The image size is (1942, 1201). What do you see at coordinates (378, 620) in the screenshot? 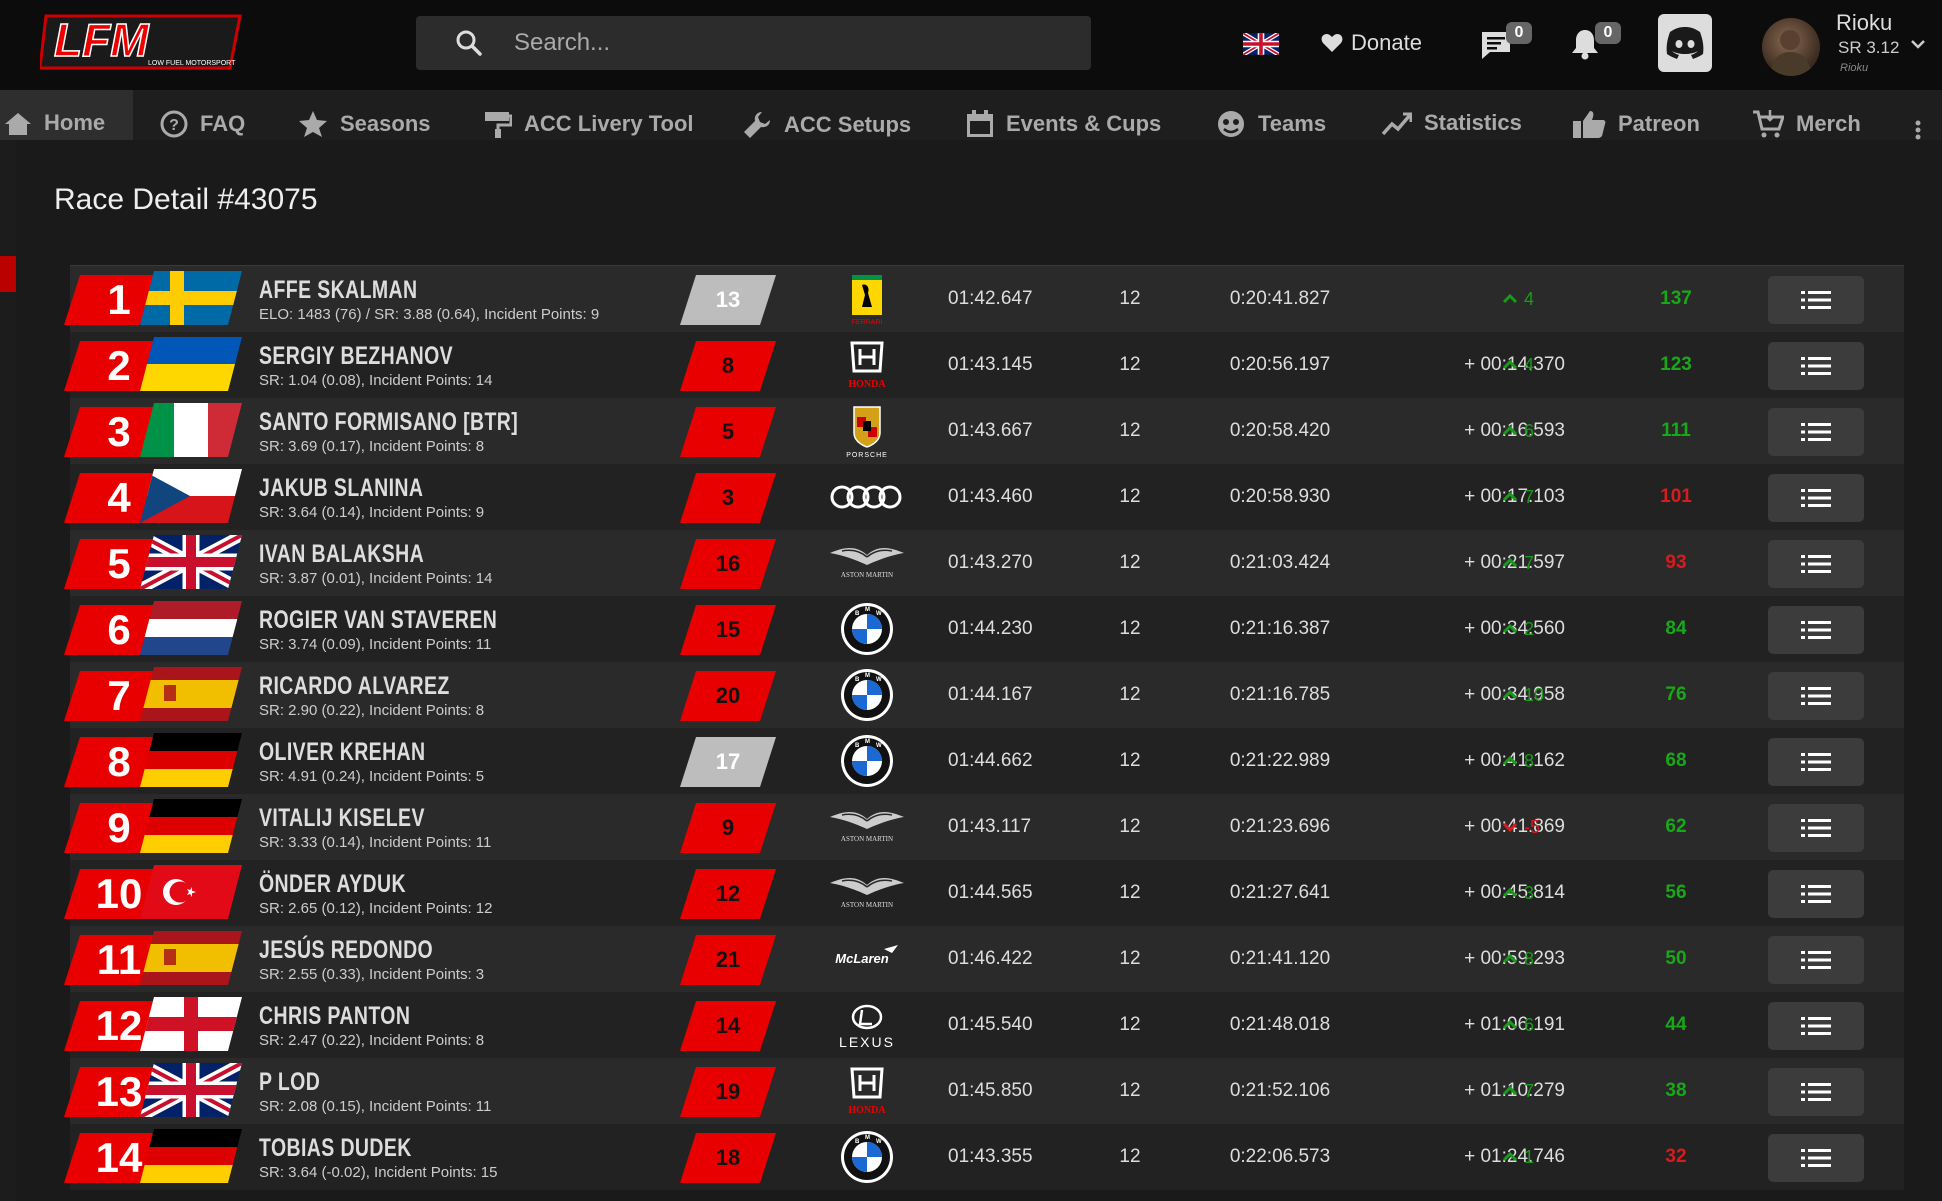
I see `driver-name: ROGIER VAN STAVEREN` at bounding box center [378, 620].